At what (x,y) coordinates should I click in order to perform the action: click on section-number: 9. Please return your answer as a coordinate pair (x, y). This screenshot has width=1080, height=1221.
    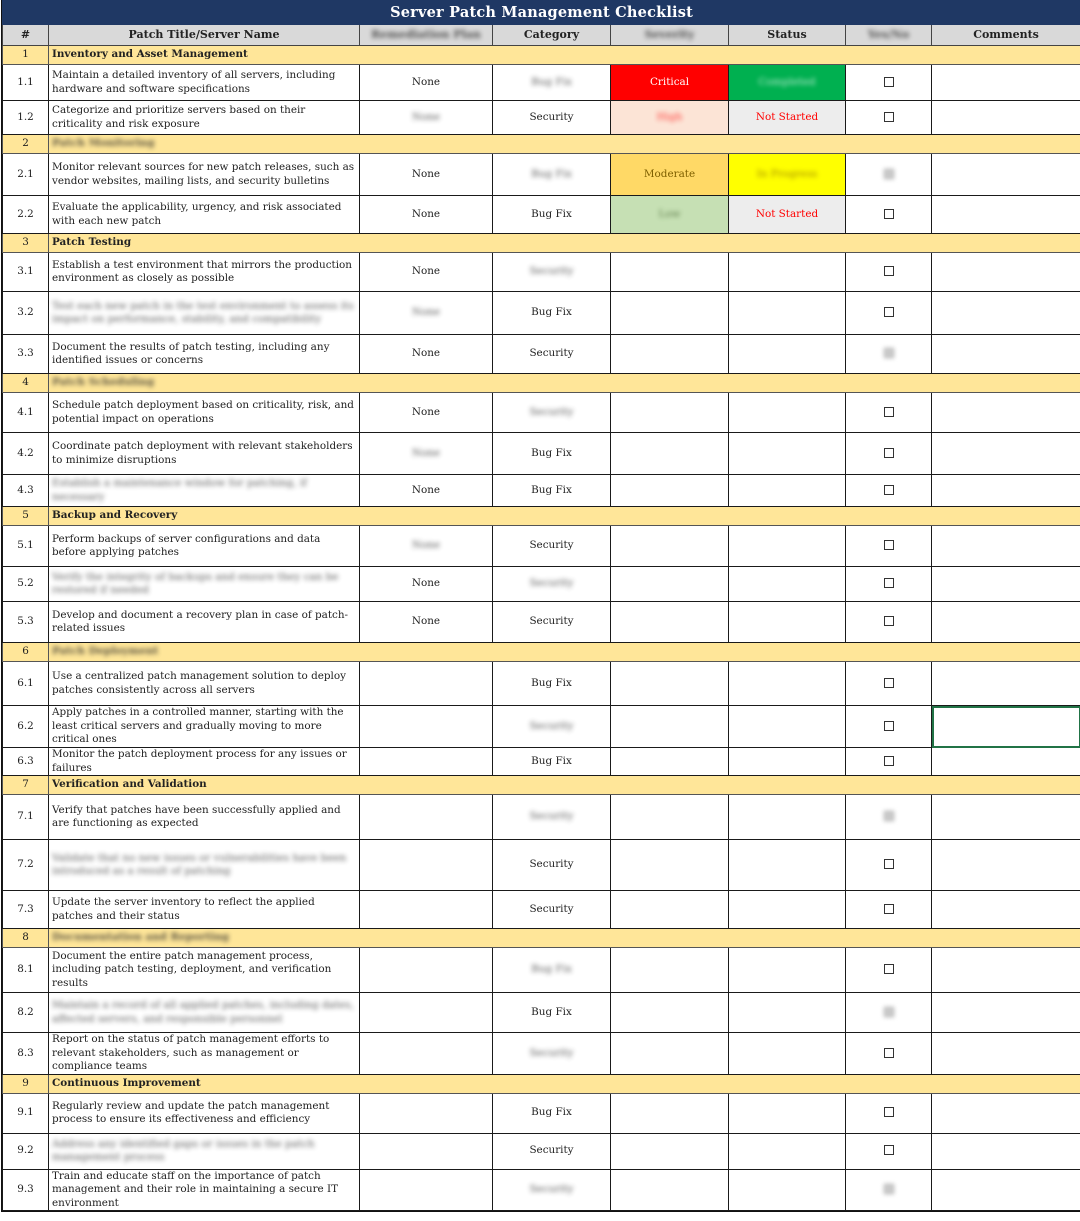
    Looking at the image, I should click on (25, 1083).